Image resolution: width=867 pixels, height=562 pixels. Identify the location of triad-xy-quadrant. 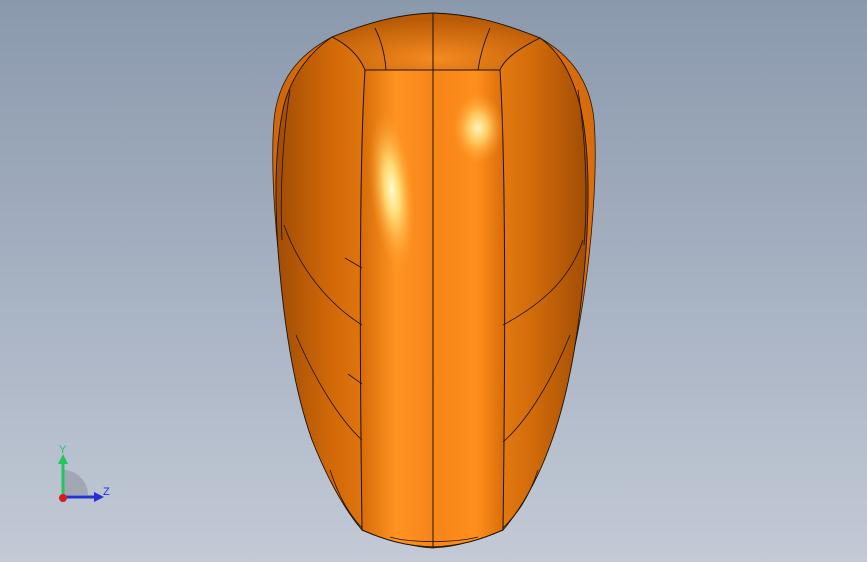
(75, 482).